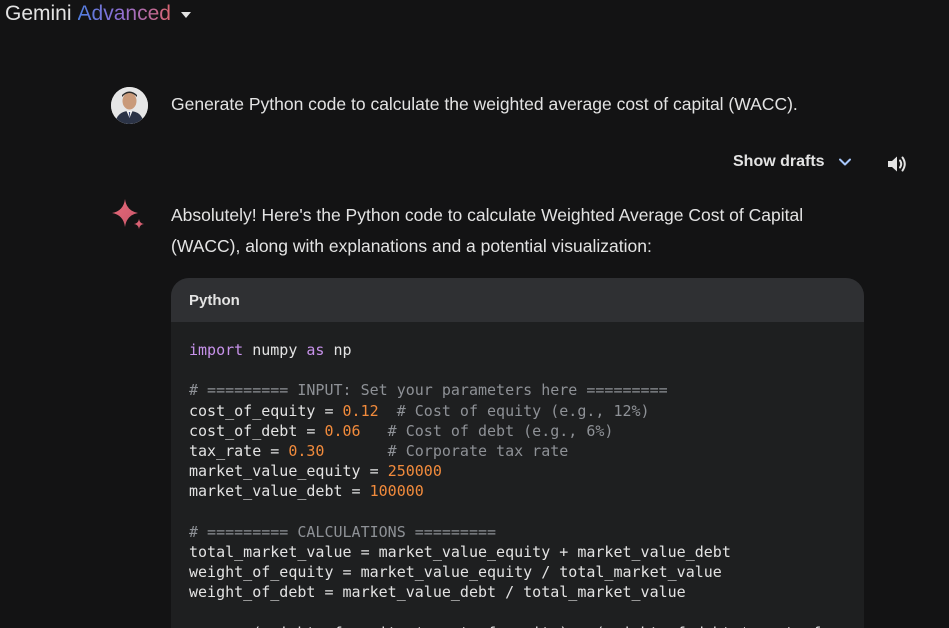  What do you see at coordinates (266, 410) in the screenshot?
I see `code-token: cost_of_equity =` at bounding box center [266, 410].